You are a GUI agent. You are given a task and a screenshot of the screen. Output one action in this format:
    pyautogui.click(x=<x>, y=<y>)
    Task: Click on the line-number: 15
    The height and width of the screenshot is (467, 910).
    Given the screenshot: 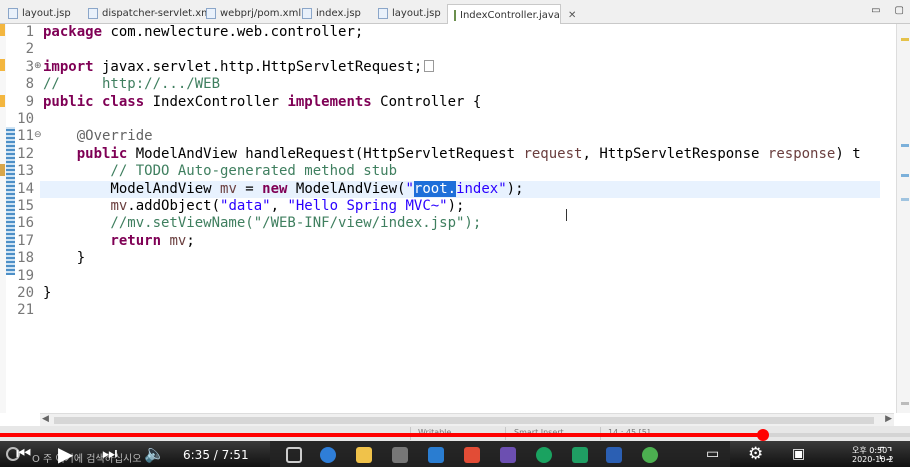 What is the action you would take?
    pyautogui.click(x=25, y=206)
    